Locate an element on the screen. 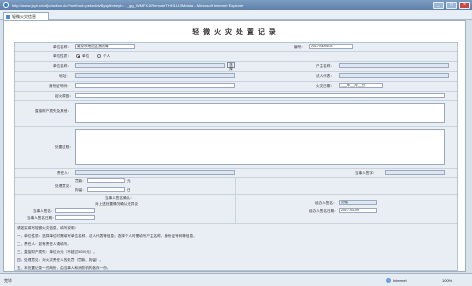  address-field is located at coordinates (155, 75).